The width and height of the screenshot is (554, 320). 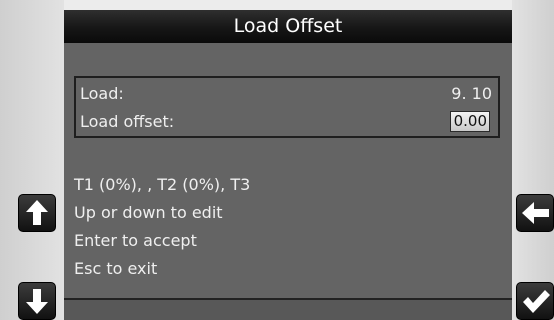 I want to click on page-title: Load Offset, so click(x=288, y=26).